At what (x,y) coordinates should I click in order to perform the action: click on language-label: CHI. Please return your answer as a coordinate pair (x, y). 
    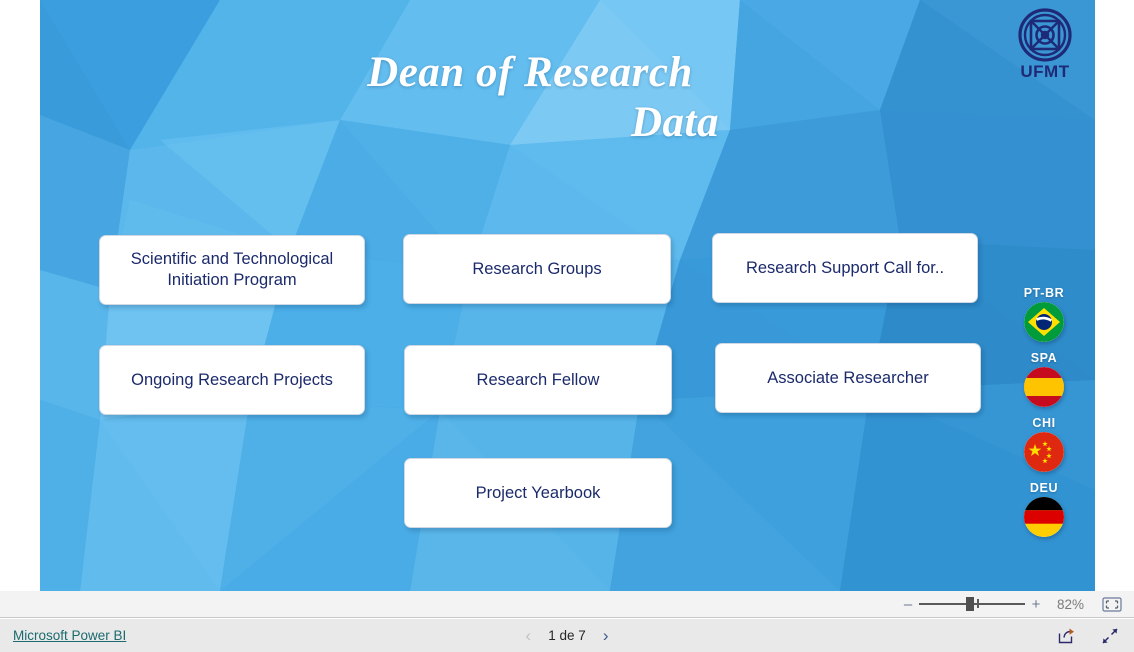
    Looking at the image, I should click on (1044, 423).